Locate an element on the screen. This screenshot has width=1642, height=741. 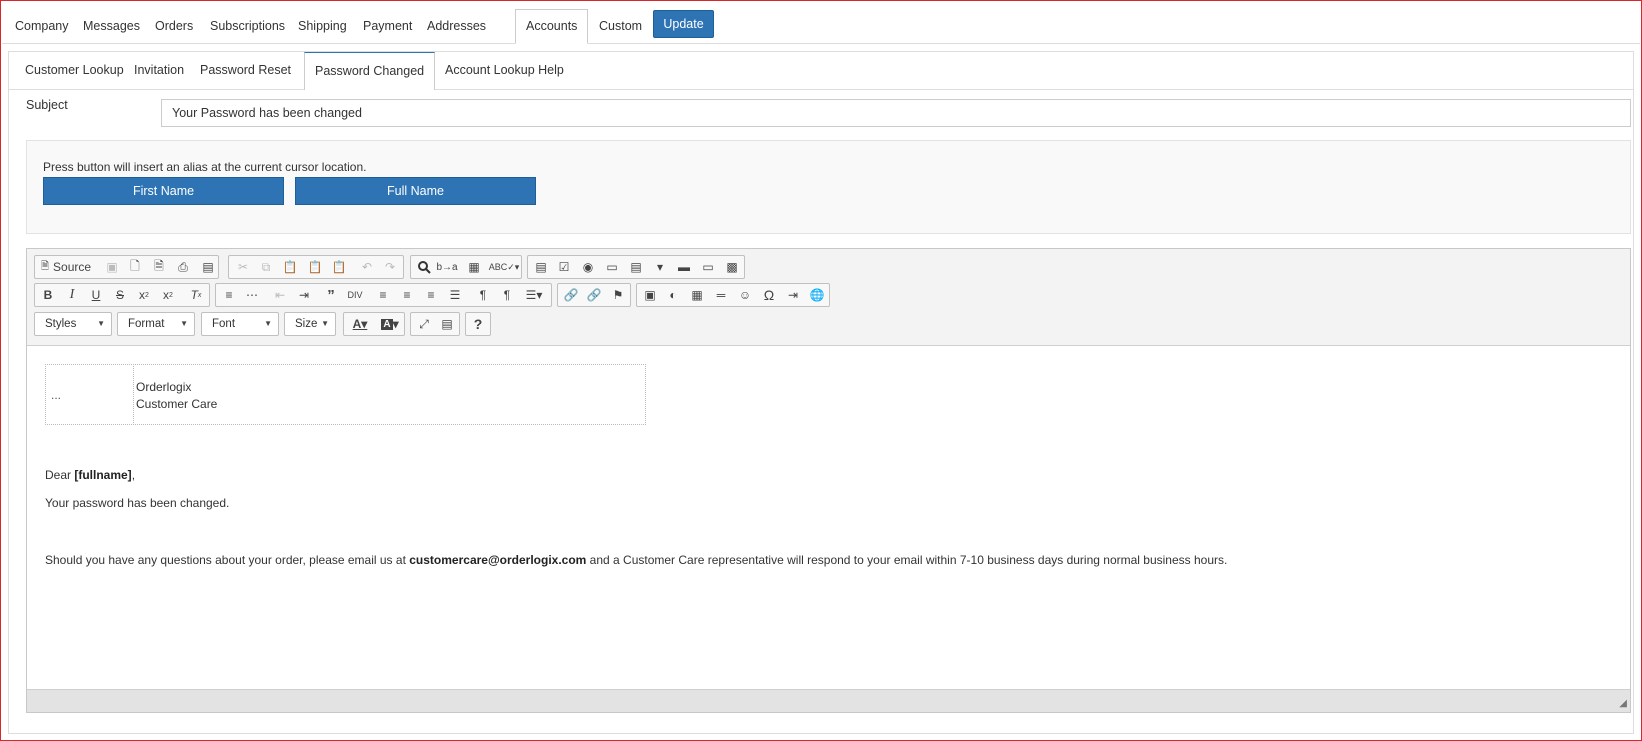
bulleted-list-icon: ⋯ is located at coordinates (252, 295).